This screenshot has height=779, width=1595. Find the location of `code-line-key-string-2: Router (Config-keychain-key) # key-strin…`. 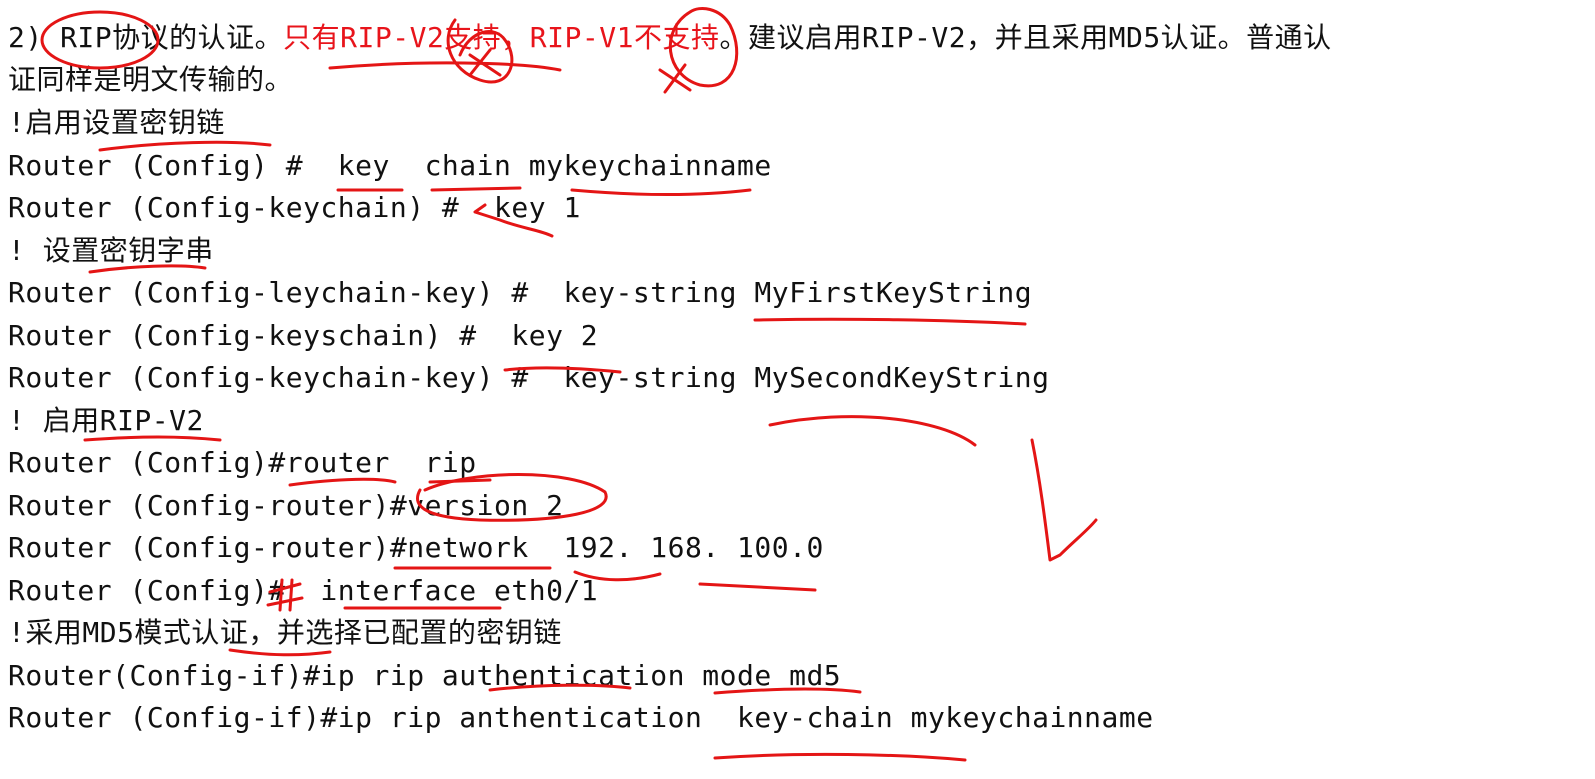

code-line-key-string-2: Router (Config-keychain-key) # key-strin… is located at coordinates (529, 377).